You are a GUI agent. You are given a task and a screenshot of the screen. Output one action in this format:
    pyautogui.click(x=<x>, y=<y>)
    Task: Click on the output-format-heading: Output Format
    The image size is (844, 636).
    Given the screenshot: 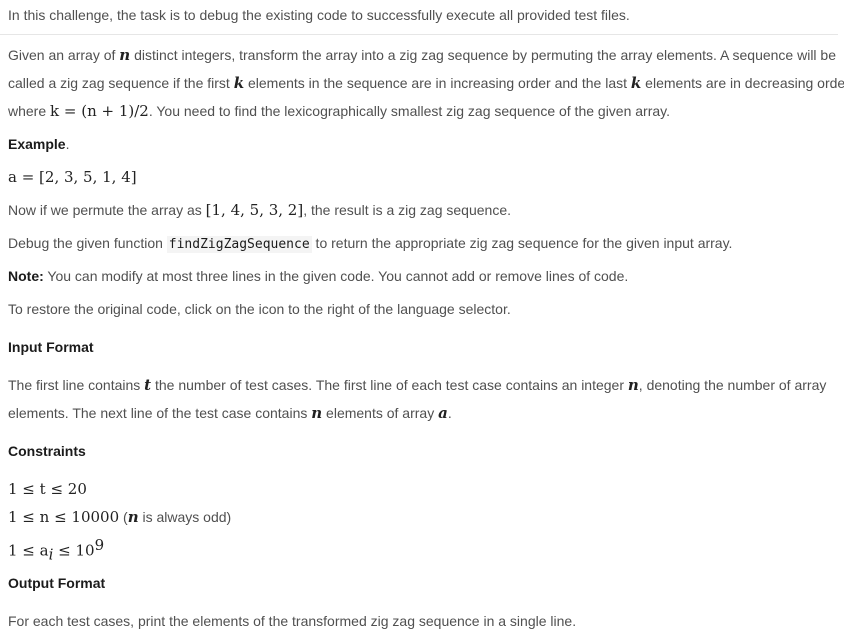 What is the action you would take?
    pyautogui.click(x=57, y=583)
    